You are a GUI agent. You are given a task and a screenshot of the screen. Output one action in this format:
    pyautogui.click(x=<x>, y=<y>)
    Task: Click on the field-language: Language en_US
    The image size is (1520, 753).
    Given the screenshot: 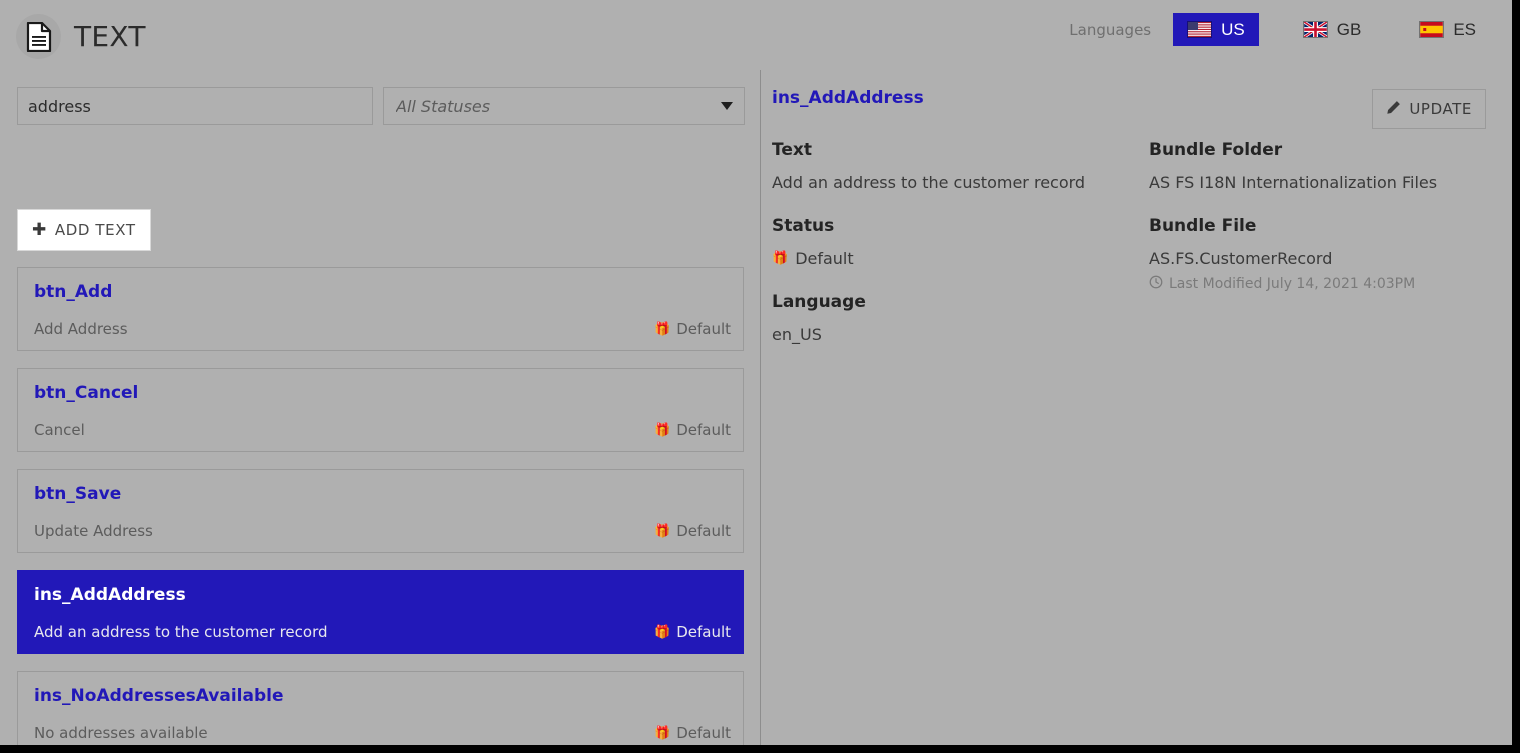 What is the action you would take?
    pyautogui.click(x=957, y=318)
    